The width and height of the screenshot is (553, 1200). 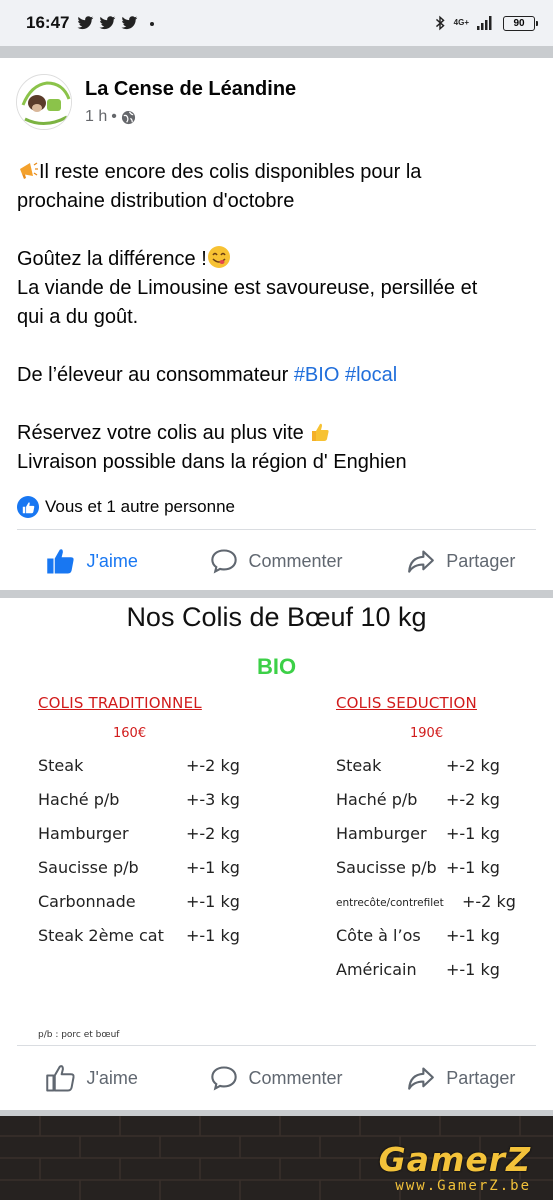 What do you see at coordinates (110, 117) in the screenshot?
I see `post-meta: 1 h •` at bounding box center [110, 117].